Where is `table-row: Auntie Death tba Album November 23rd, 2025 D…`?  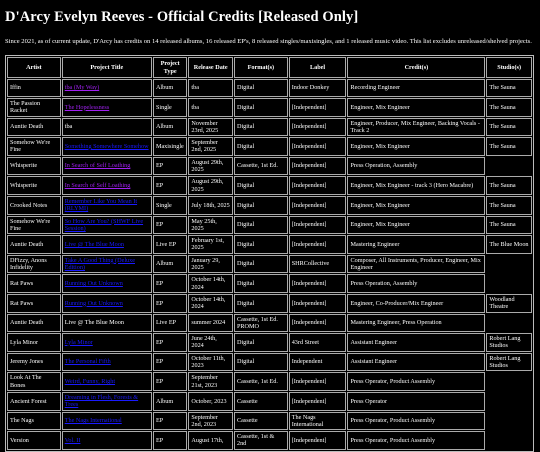
table-row: Auntie Death tba Album November 23rd, 2025 D… is located at coordinates (269, 127).